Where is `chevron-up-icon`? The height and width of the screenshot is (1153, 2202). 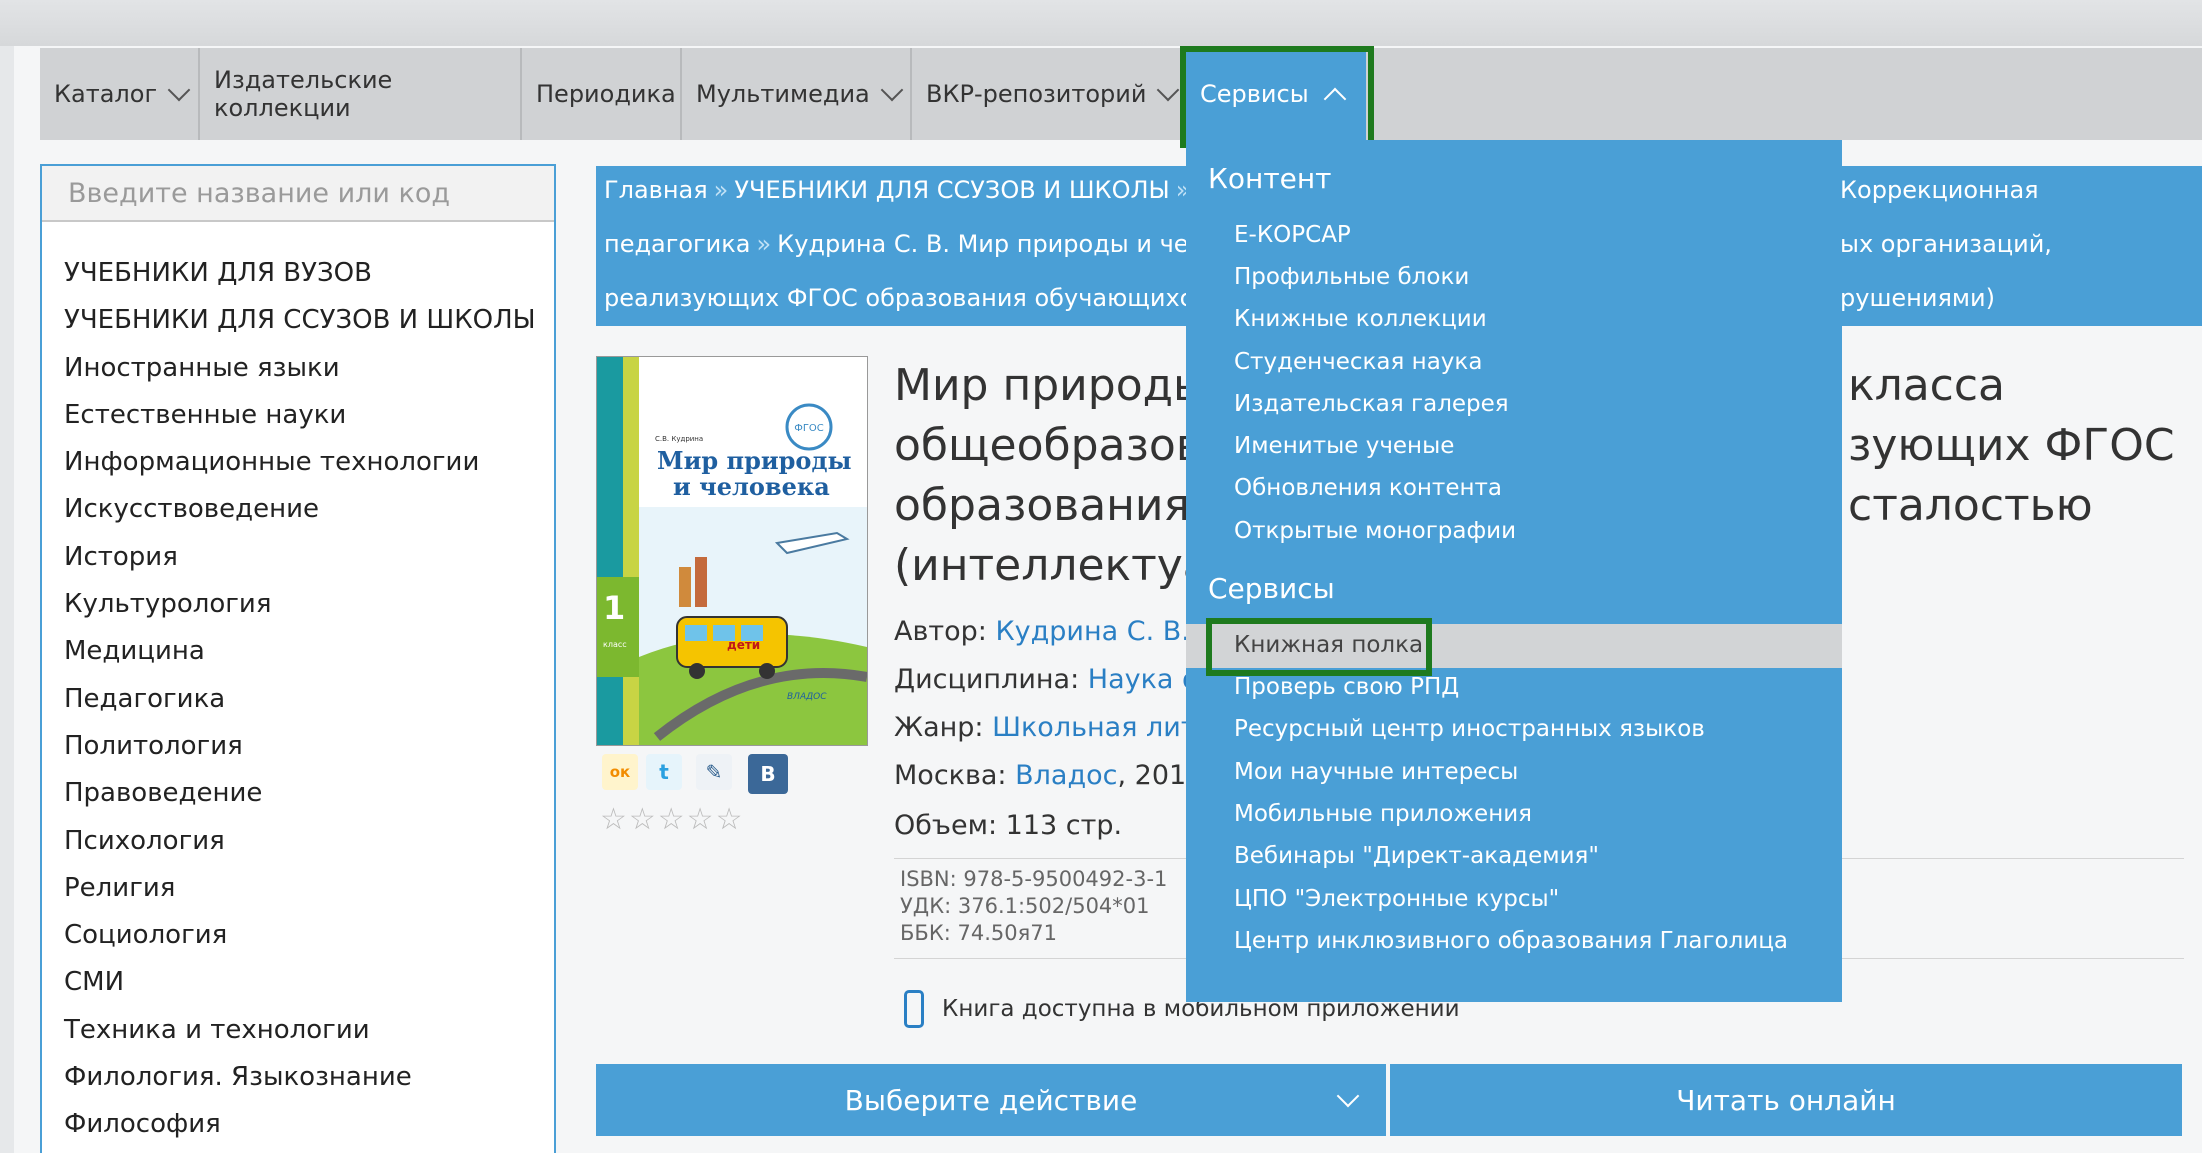 chevron-up-icon is located at coordinates (1334, 99).